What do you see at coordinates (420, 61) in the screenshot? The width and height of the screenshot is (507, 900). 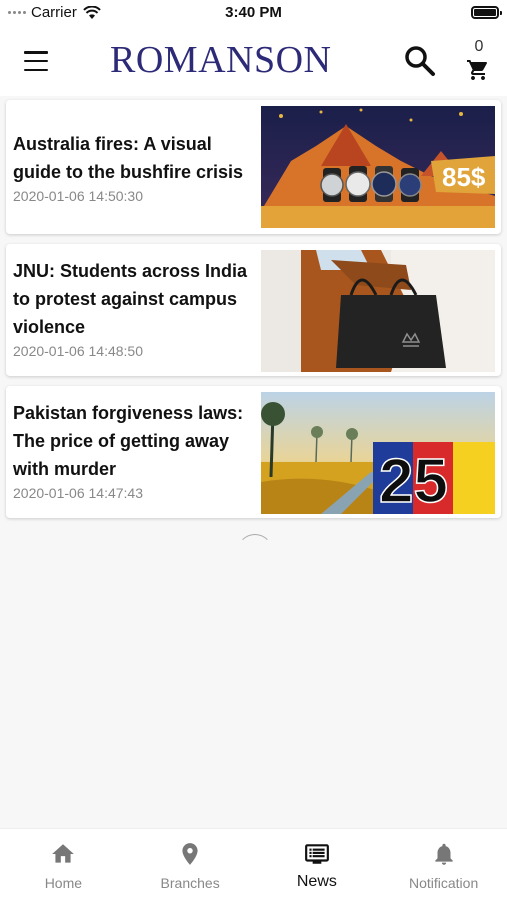 I see `search-icon` at bounding box center [420, 61].